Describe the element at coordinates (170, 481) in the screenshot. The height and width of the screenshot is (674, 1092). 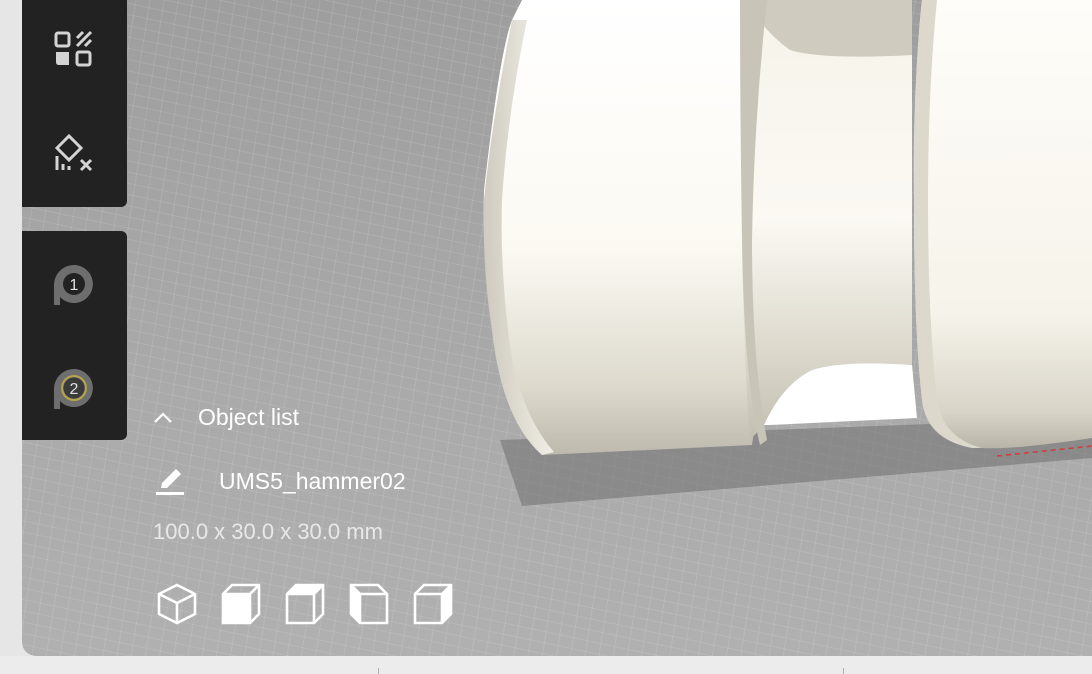
I see `pencil-icon` at that location.